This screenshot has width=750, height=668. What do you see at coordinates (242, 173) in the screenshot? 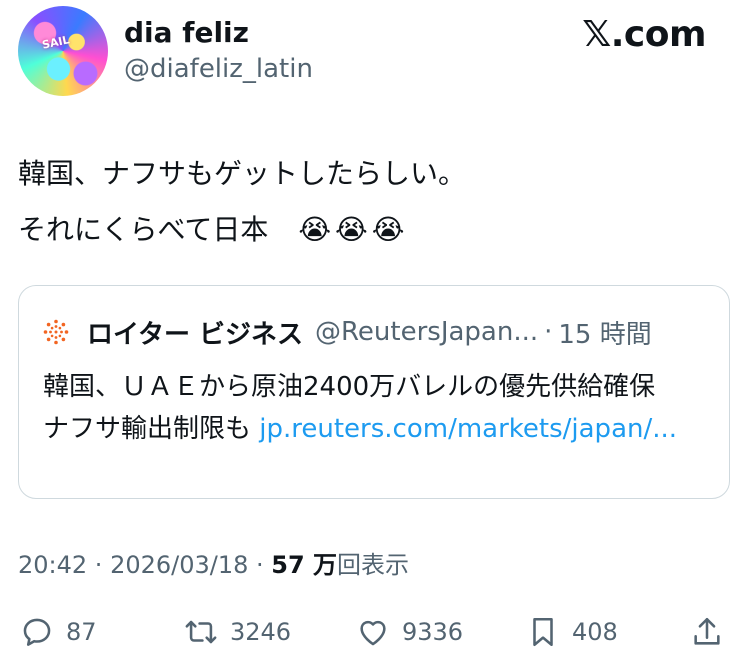
I see `tweet-line-1: 韓国、ナフサもゲットしたらしい。` at bounding box center [242, 173].